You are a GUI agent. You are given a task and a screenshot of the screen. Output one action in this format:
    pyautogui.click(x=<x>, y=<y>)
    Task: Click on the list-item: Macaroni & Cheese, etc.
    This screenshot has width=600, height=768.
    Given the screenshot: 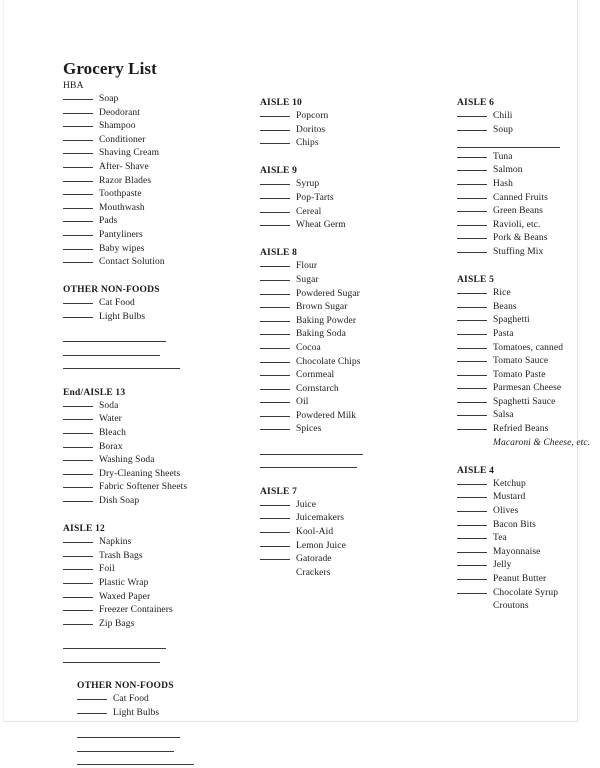 What is the action you would take?
    pyautogui.click(x=527, y=444)
    